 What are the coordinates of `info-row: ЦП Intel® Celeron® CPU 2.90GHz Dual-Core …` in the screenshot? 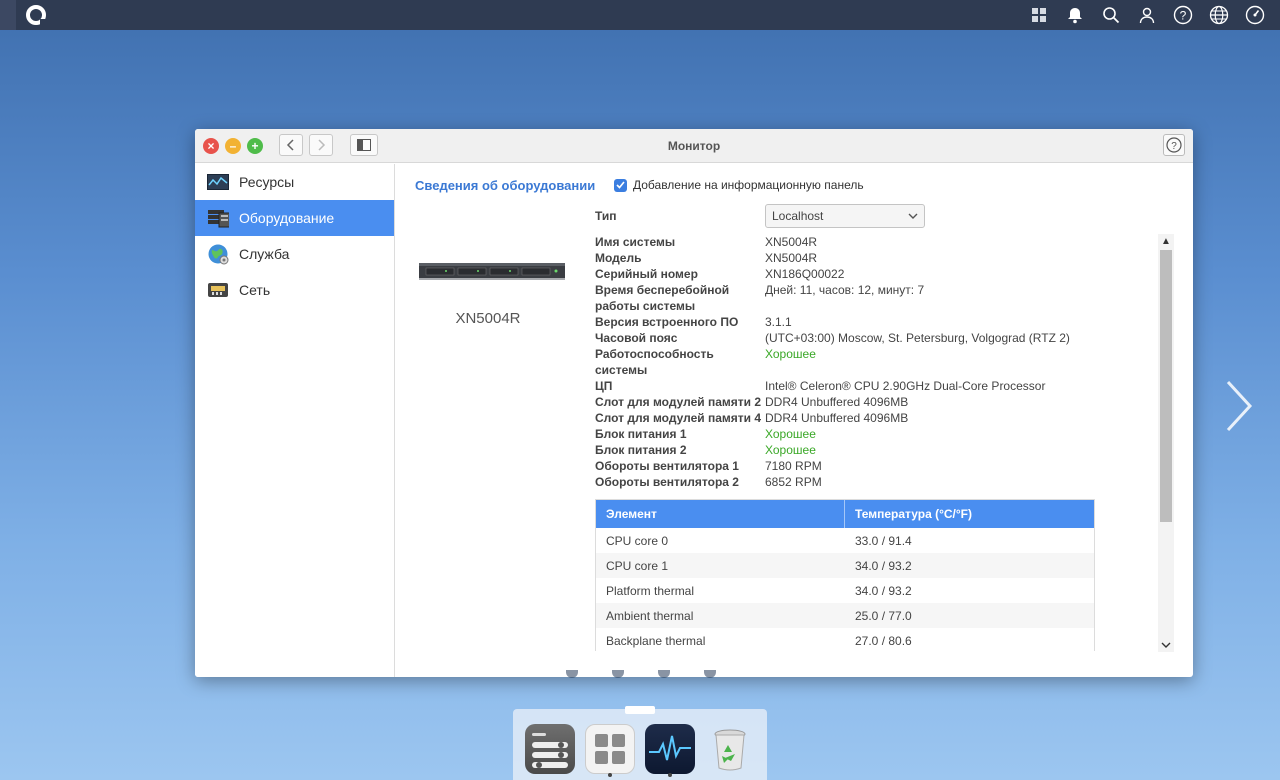 It's located at (875, 386).